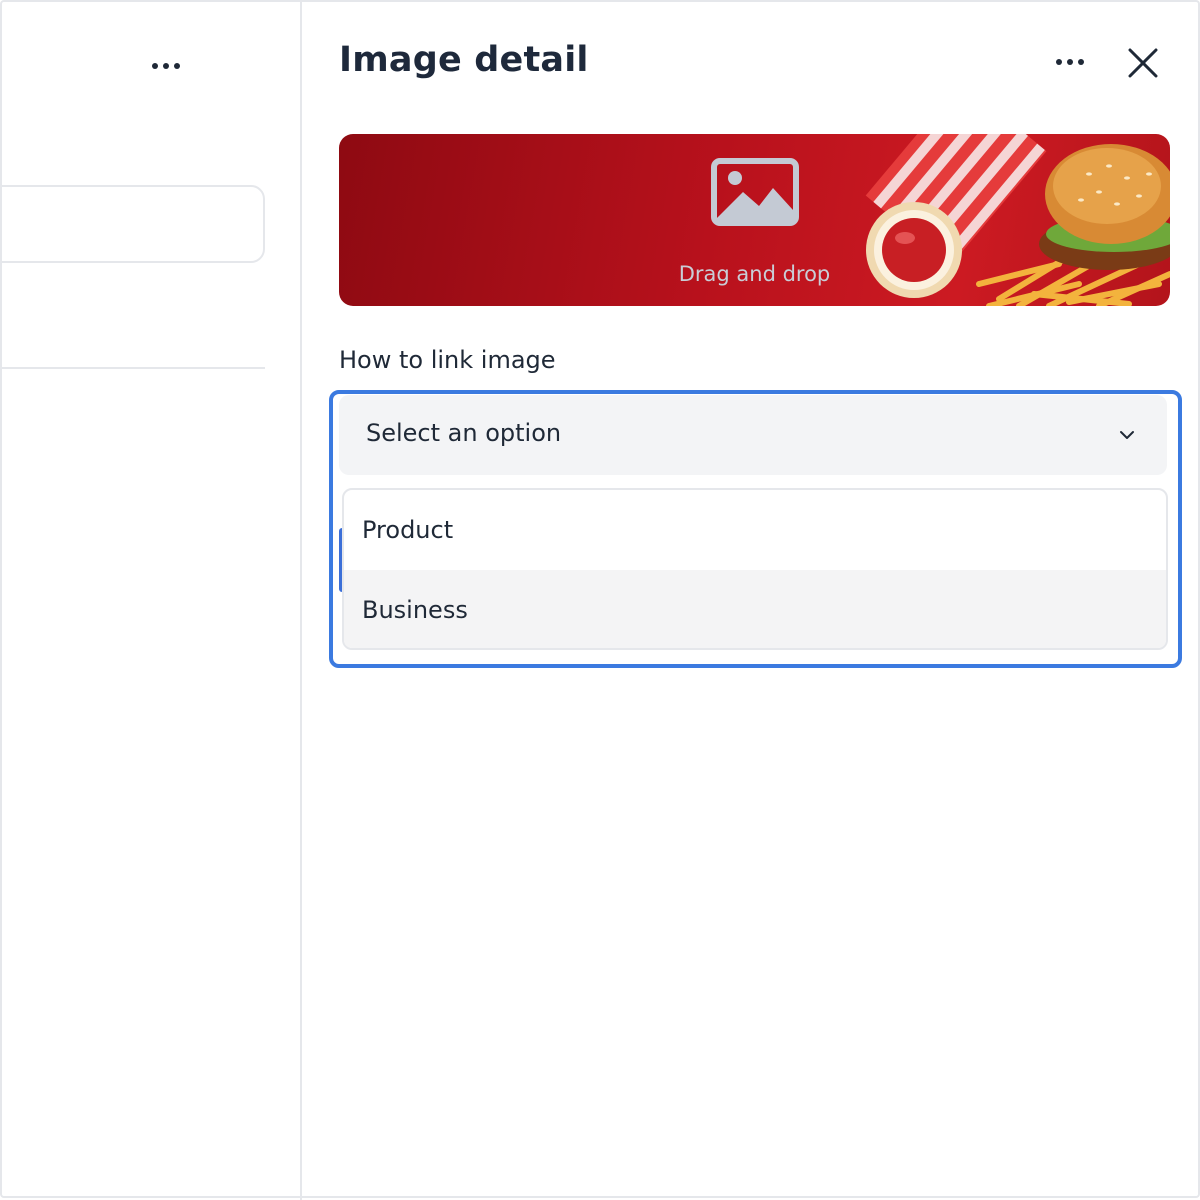 The width and height of the screenshot is (1200, 1200). What do you see at coordinates (464, 60) in the screenshot?
I see `panel-title: Image detail` at bounding box center [464, 60].